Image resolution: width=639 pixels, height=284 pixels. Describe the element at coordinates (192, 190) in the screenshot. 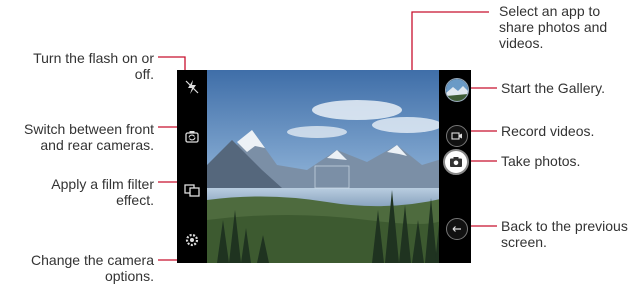

I see `film-filter-icon` at that location.